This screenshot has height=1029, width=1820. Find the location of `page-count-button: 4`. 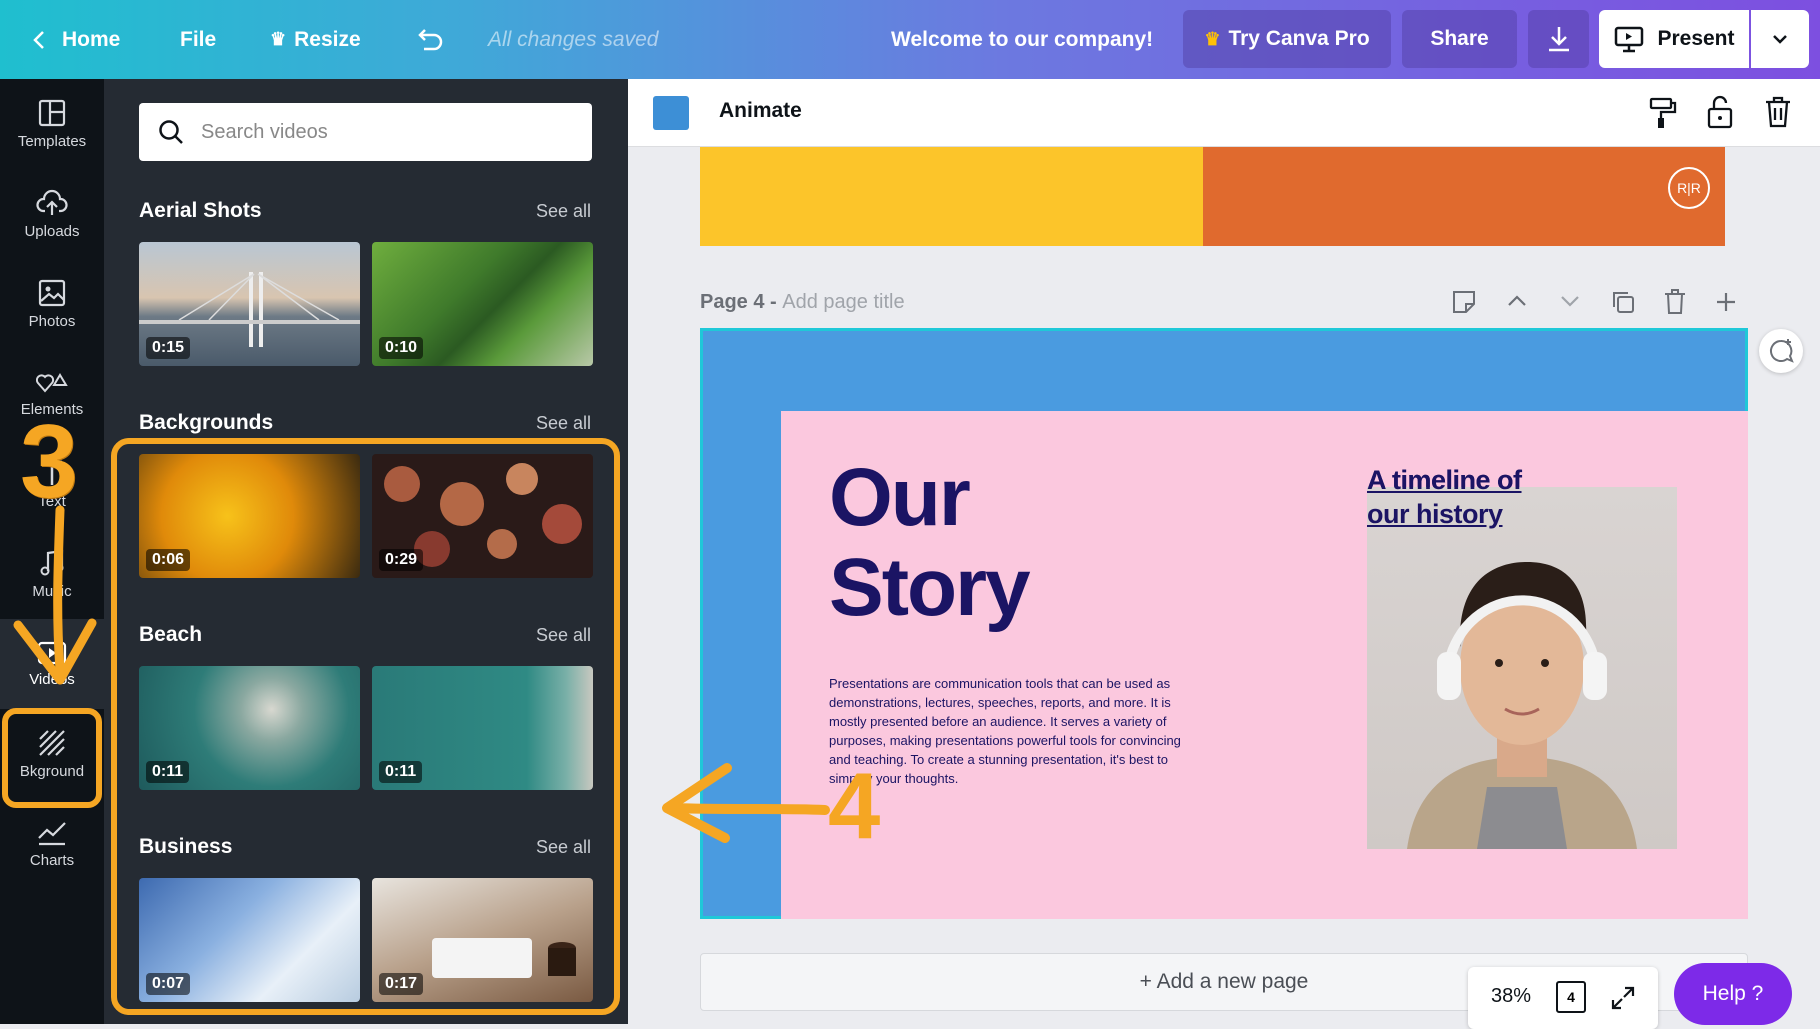

page-count-button: 4 is located at coordinates (1571, 997).